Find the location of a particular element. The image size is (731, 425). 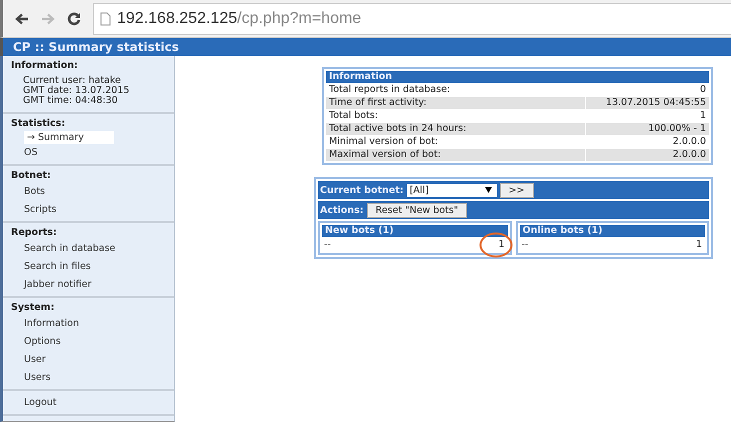

info-text: GMT date: 13.07.2015 is located at coordinates (76, 91).